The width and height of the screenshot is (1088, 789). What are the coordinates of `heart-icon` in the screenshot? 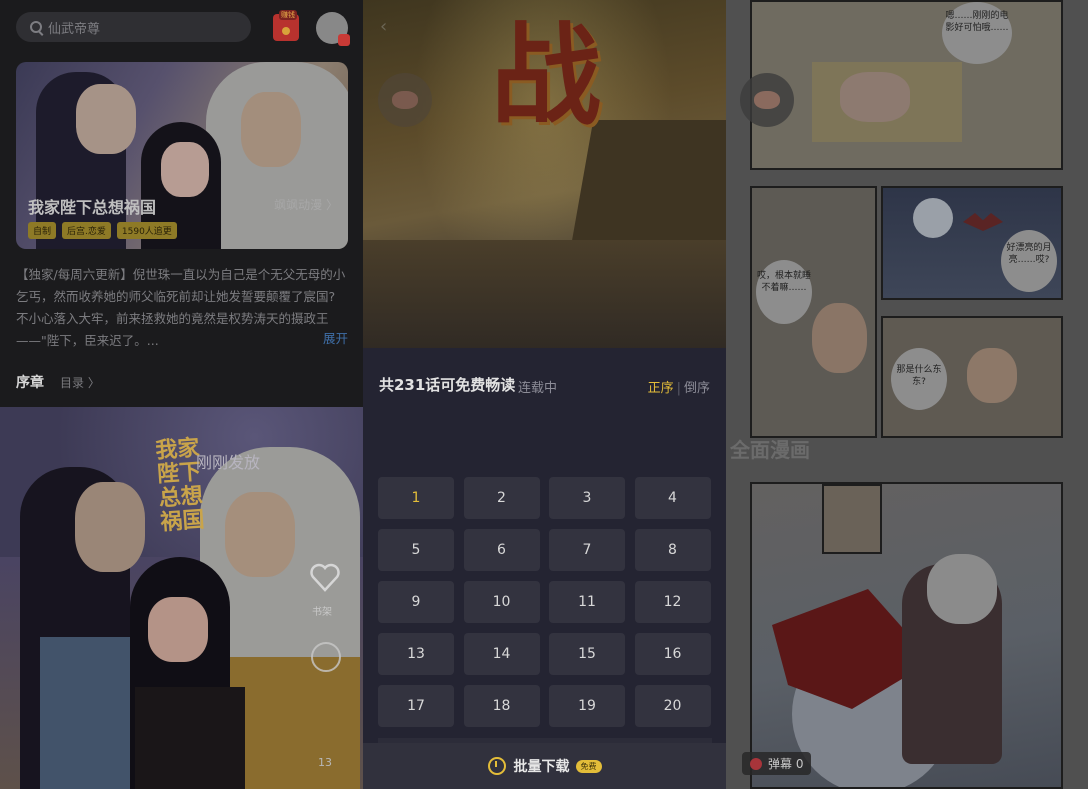 It's located at (325, 577).